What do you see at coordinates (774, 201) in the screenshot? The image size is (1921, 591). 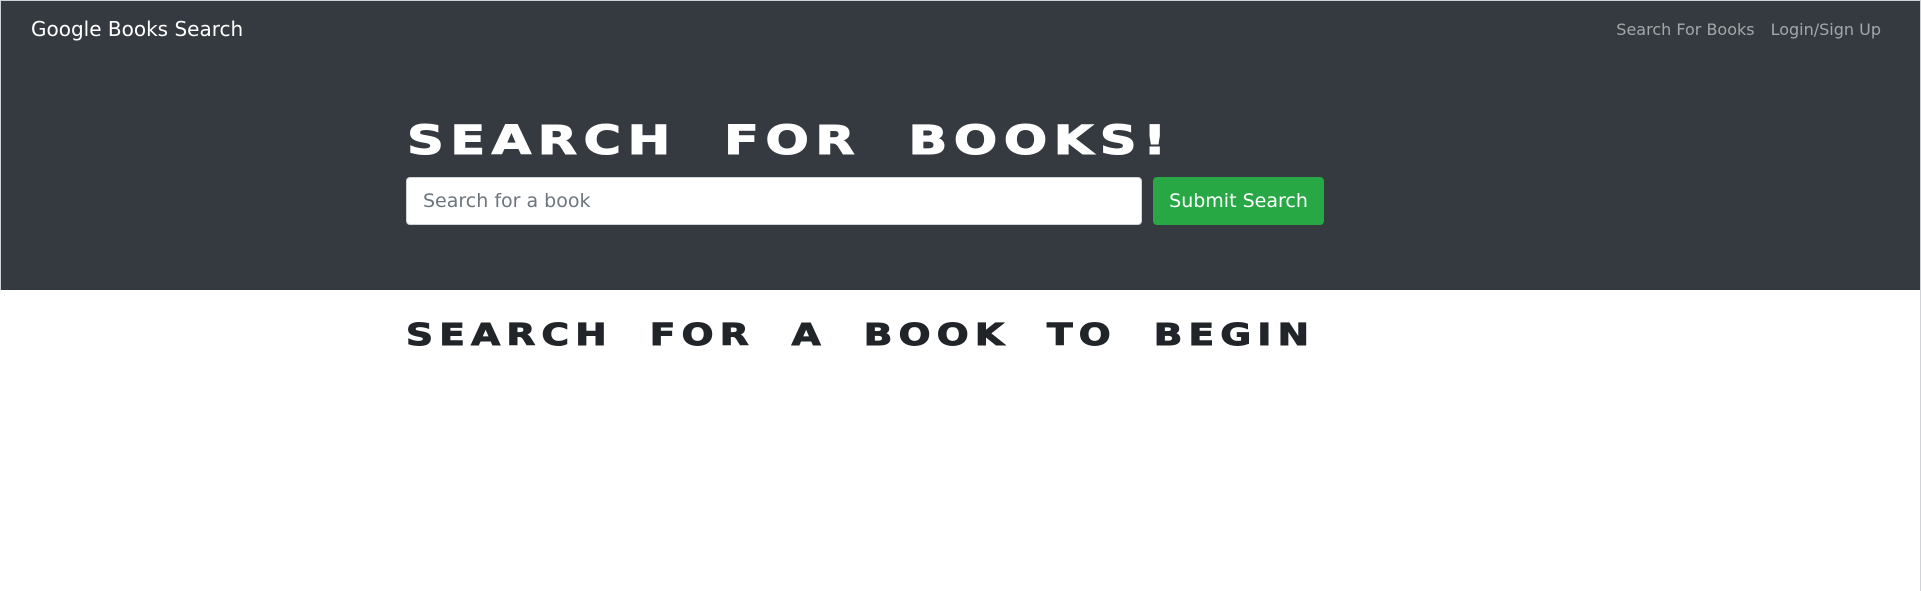 I see `search-input` at bounding box center [774, 201].